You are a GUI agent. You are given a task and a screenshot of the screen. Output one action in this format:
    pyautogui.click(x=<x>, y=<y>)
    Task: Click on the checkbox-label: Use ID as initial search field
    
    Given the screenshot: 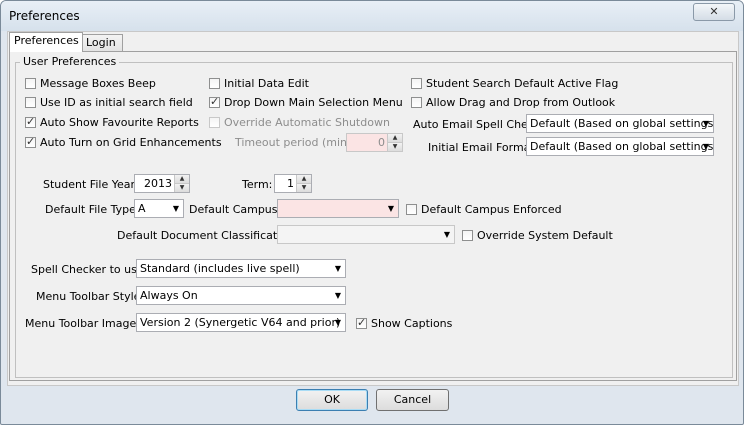 What is the action you would take?
    pyautogui.click(x=116, y=102)
    